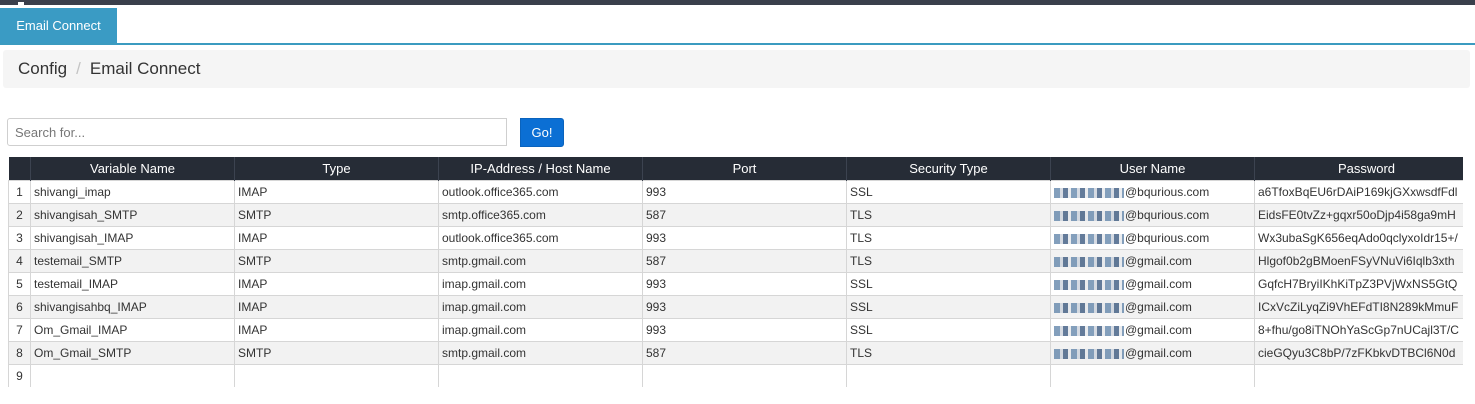 The width and height of the screenshot is (1475, 404). I want to click on column-header-password: Password, so click(1358, 169).